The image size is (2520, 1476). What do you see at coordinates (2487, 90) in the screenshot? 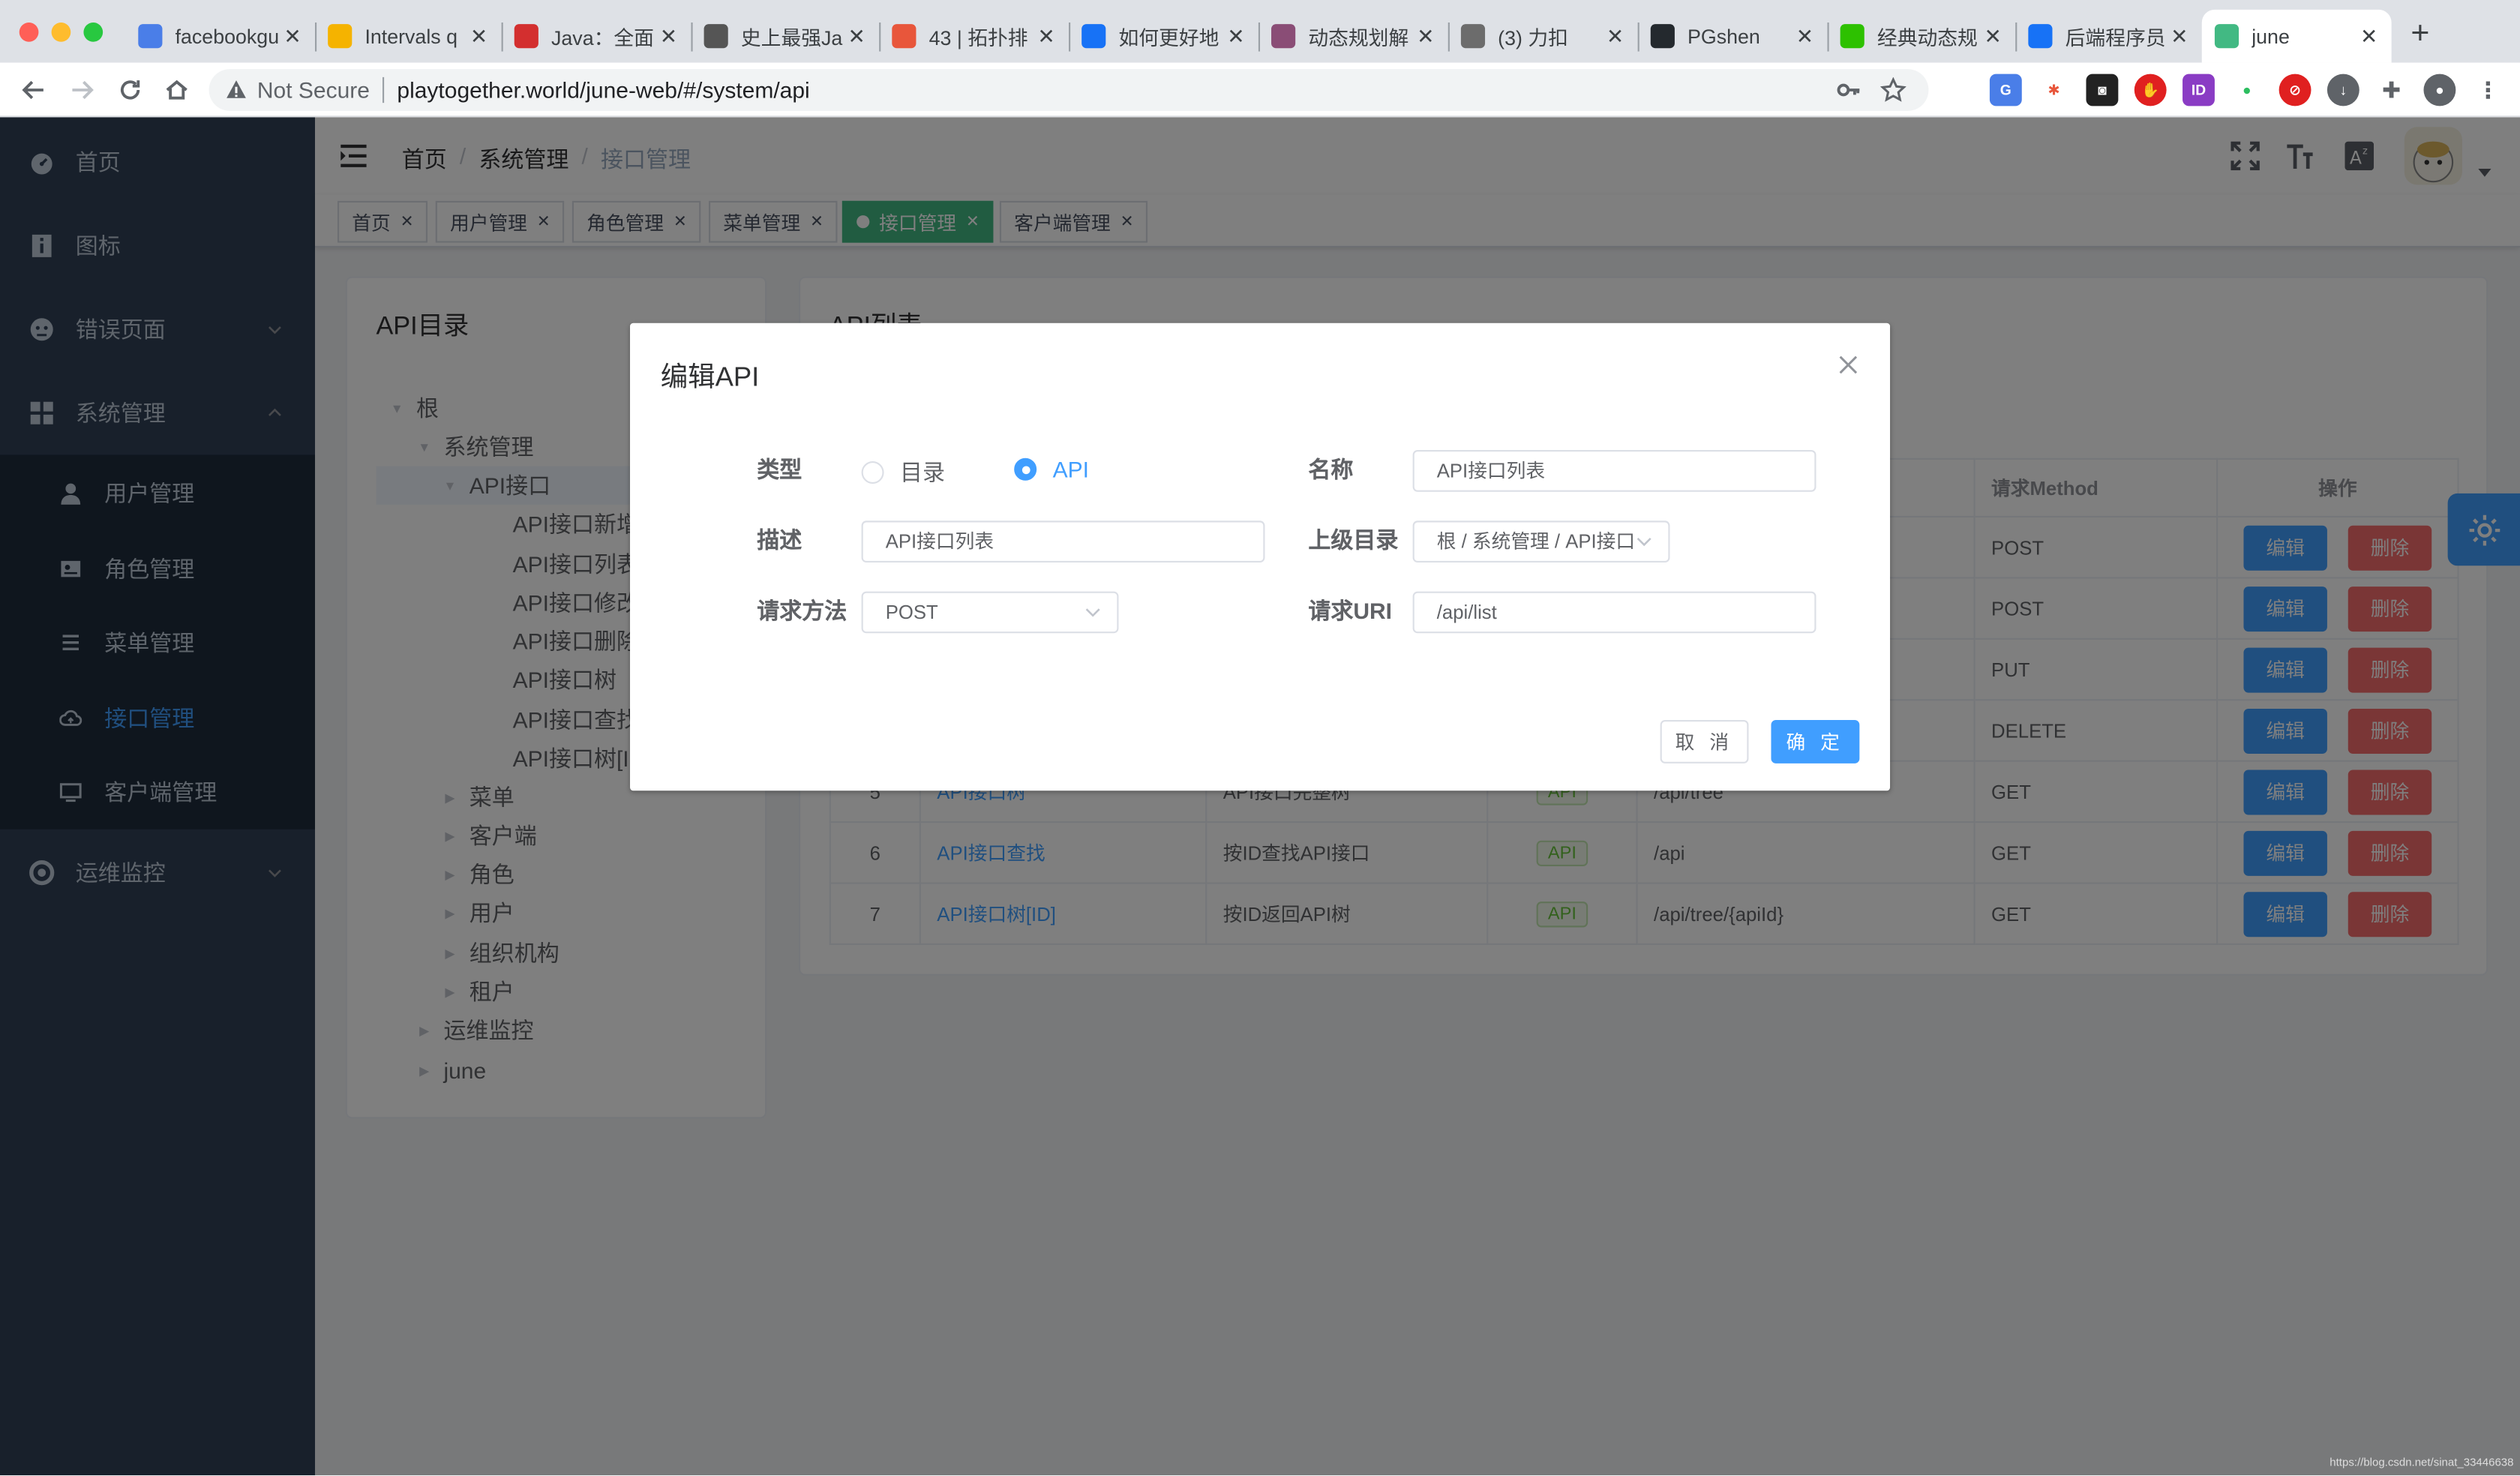
I see `more-menu-icon: ⋮` at bounding box center [2487, 90].